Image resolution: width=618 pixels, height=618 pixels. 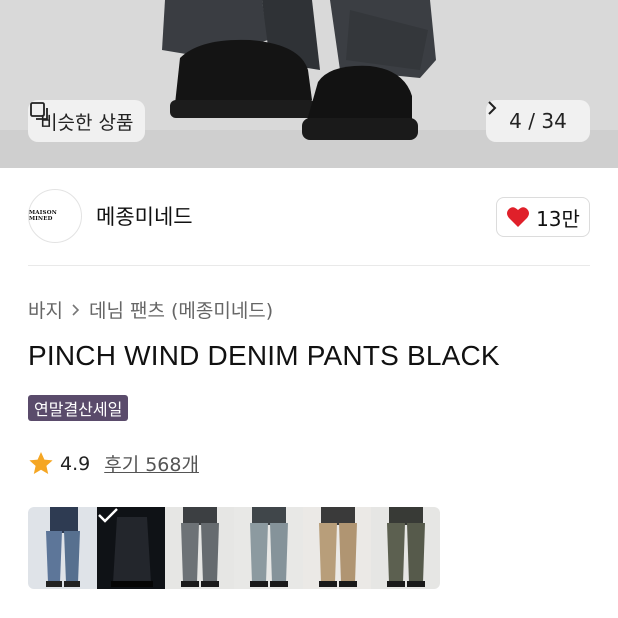 I want to click on thumbnail-light-grey-denim, so click(x=268, y=548).